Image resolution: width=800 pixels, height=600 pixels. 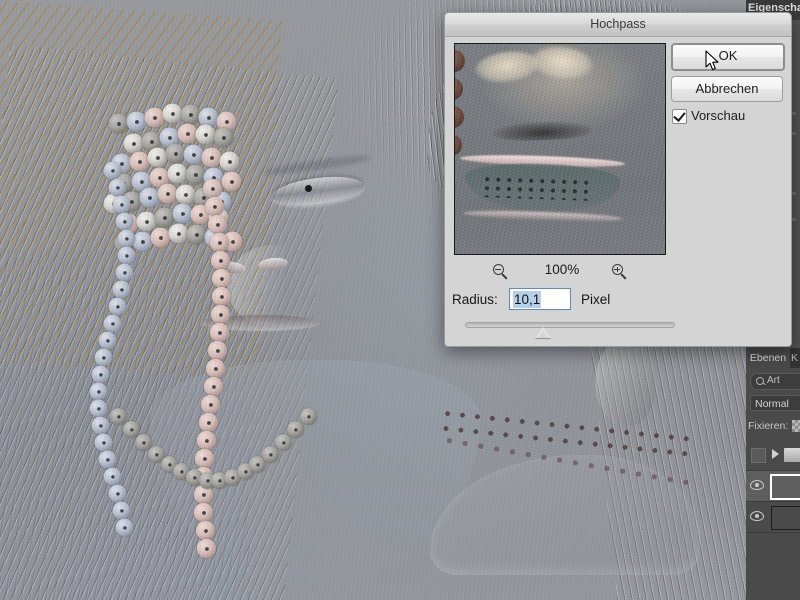 What do you see at coordinates (596, 299) in the screenshot?
I see `radius-unit-label: Pixel` at bounding box center [596, 299].